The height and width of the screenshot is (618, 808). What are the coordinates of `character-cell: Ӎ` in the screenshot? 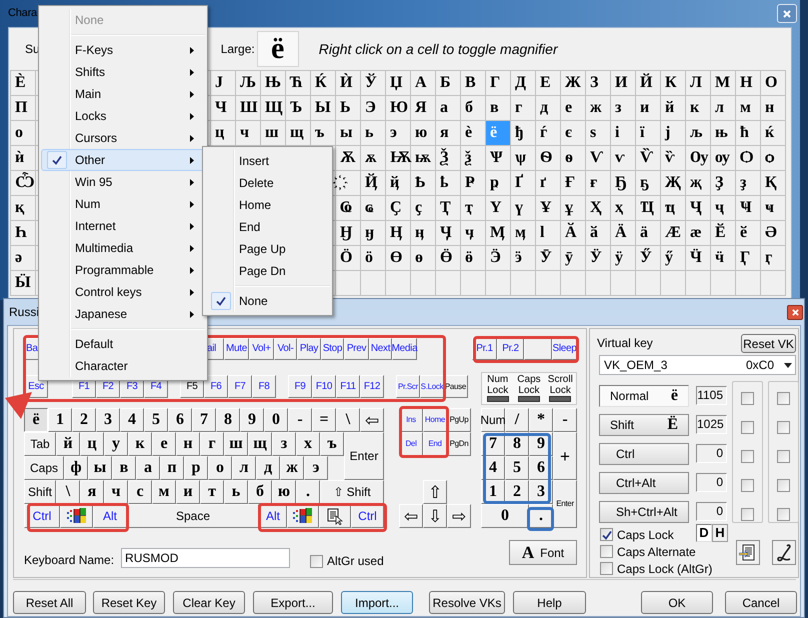 It's located at (498, 233).